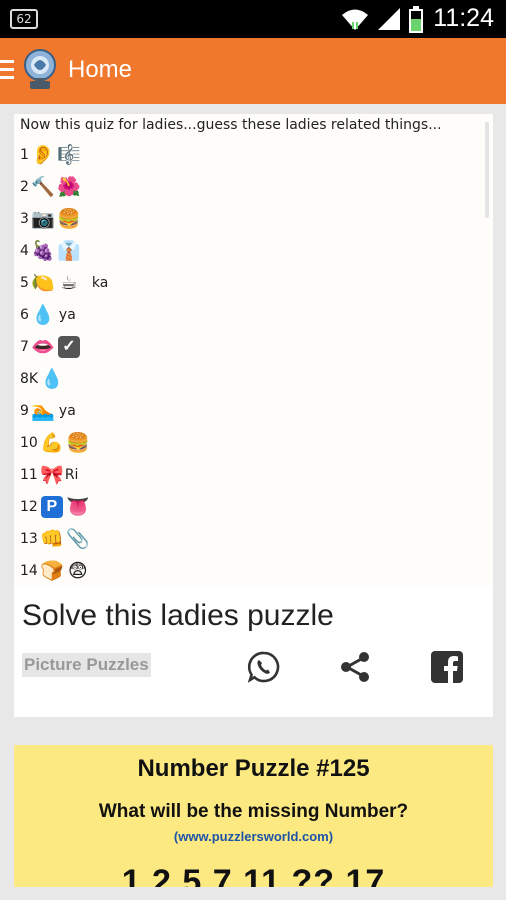 This screenshot has height=900, width=506. I want to click on puzzle-row: 3 📷 🍔, so click(51, 219).